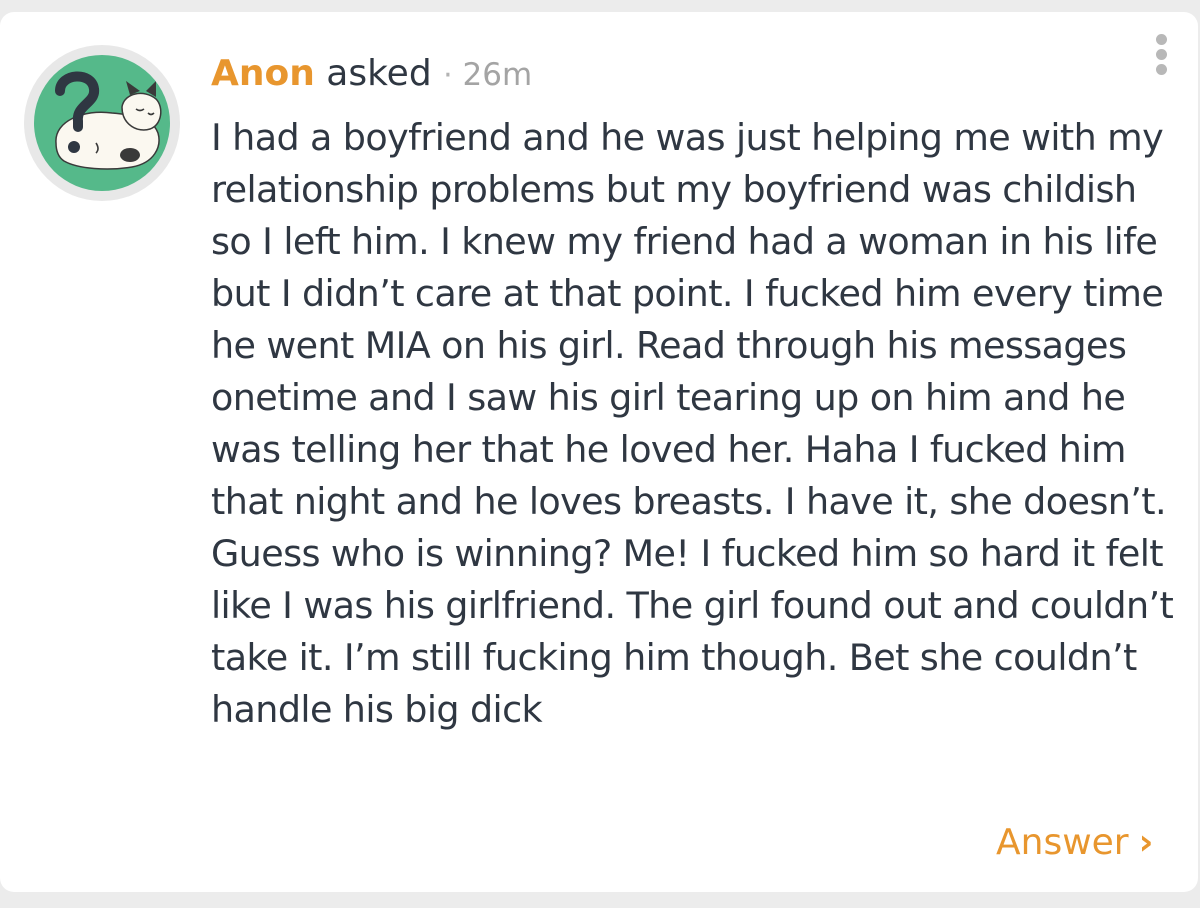 The height and width of the screenshot is (908, 1200). Describe the element at coordinates (1062, 842) in the screenshot. I see `answer-label: Answer` at that location.